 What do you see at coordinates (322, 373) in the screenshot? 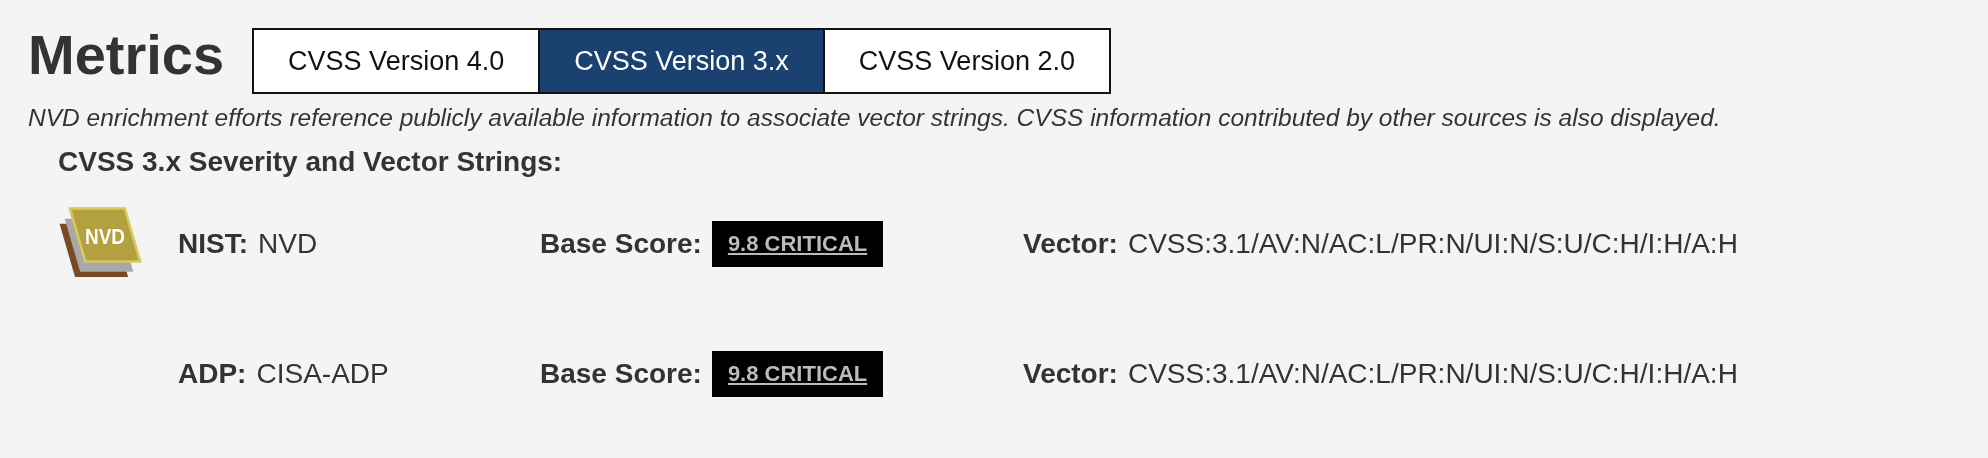
I see `source-name: CISA-ADP` at bounding box center [322, 373].